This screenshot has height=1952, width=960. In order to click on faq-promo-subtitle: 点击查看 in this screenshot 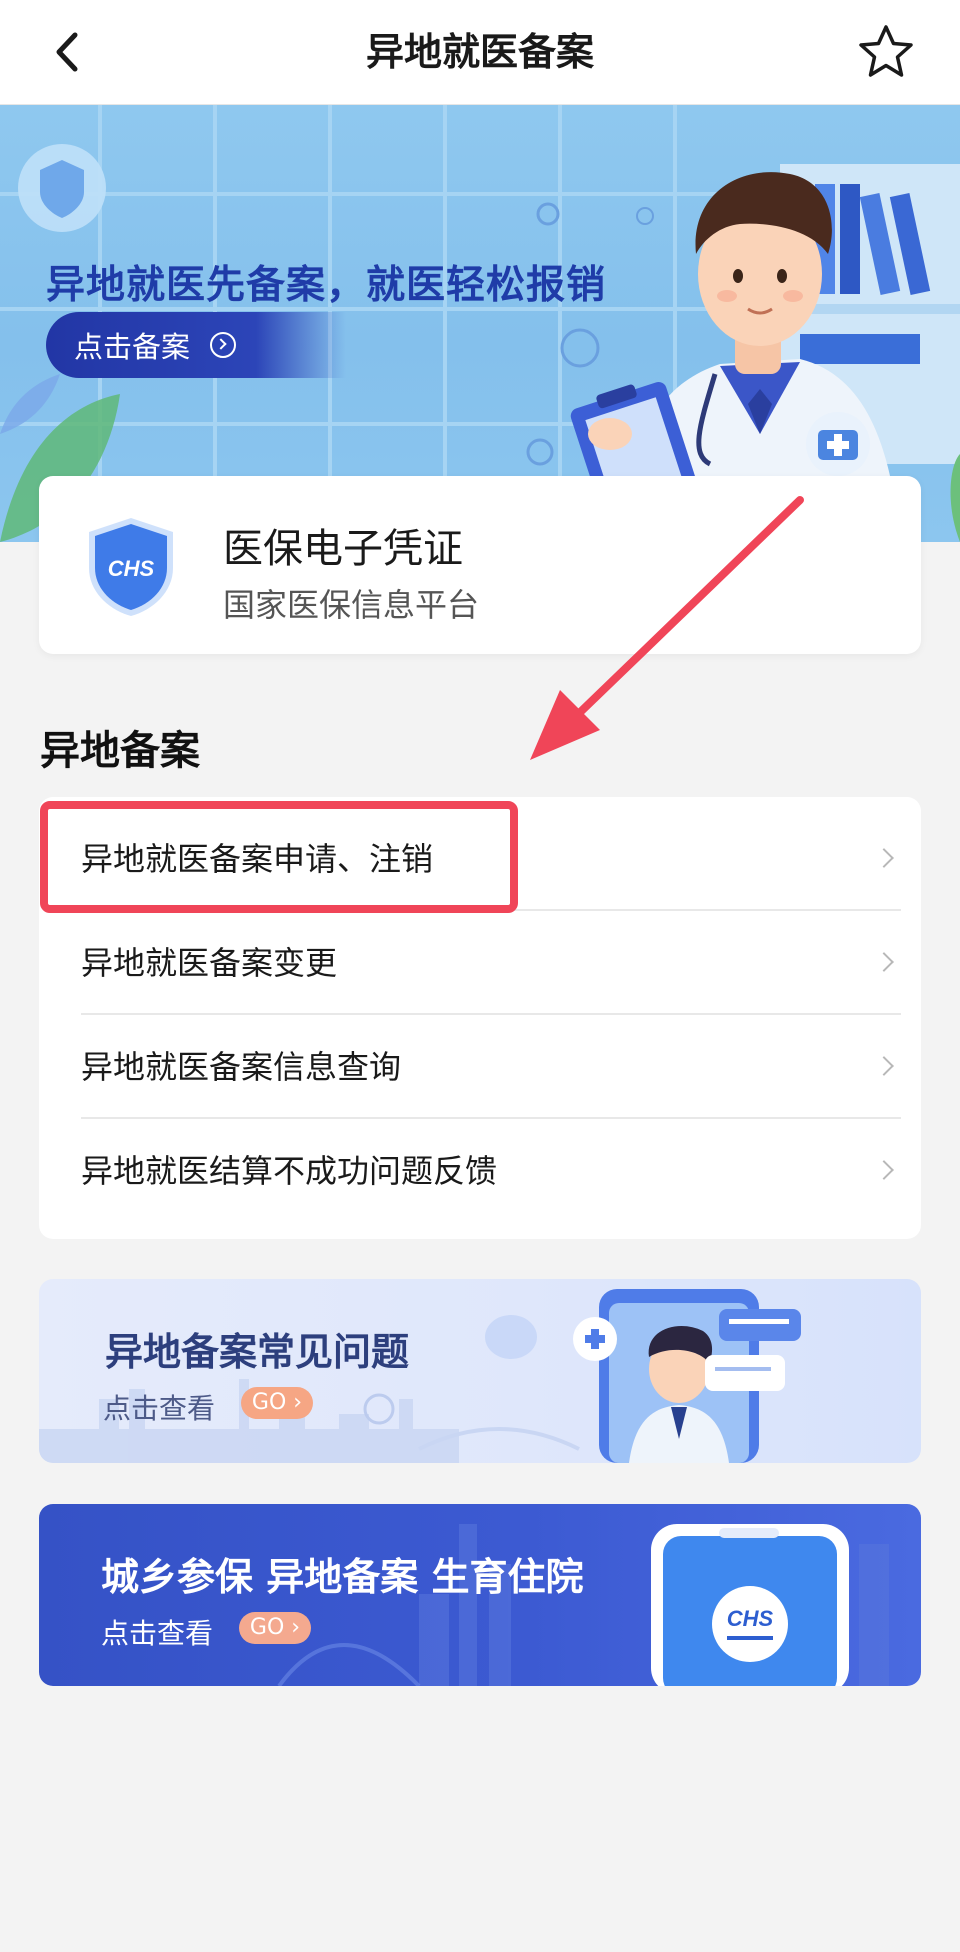, I will do `click(159, 1408)`.